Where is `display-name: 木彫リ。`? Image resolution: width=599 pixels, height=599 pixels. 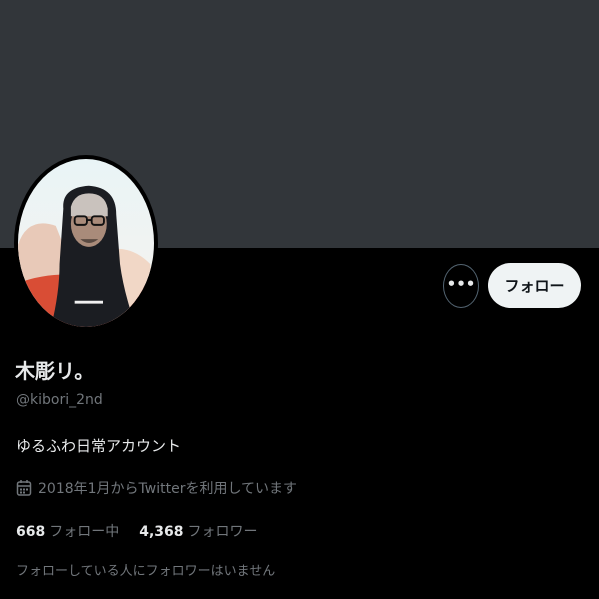 display-name: 木彫リ。 is located at coordinates (55, 371).